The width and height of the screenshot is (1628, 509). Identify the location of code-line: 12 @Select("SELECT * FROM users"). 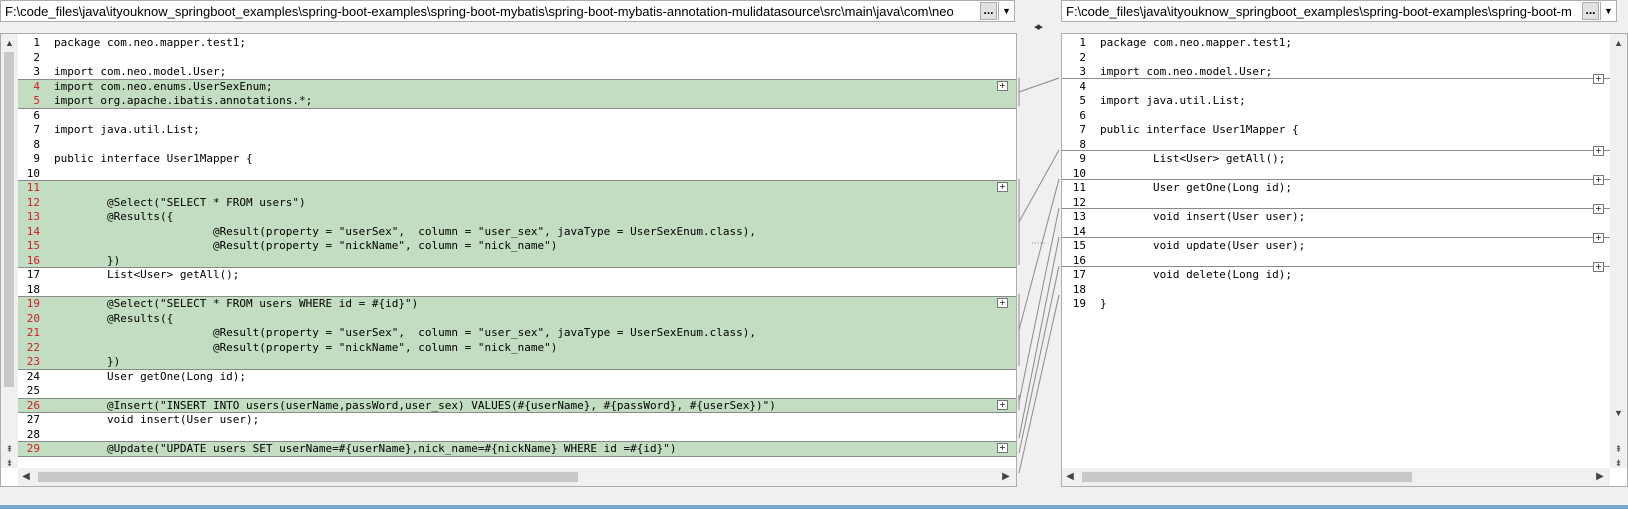
(517, 202).